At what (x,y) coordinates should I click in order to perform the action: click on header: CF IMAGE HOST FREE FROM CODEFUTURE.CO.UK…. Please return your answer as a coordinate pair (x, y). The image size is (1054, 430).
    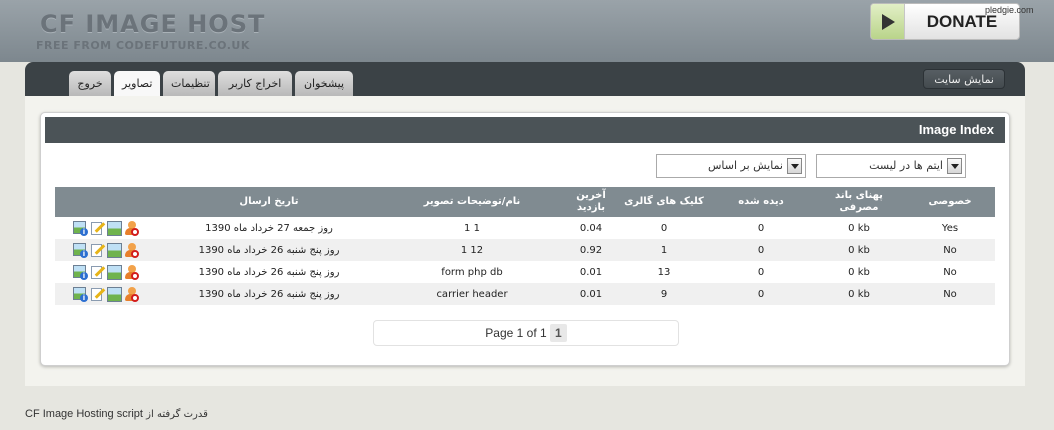
    Looking at the image, I should click on (527, 31).